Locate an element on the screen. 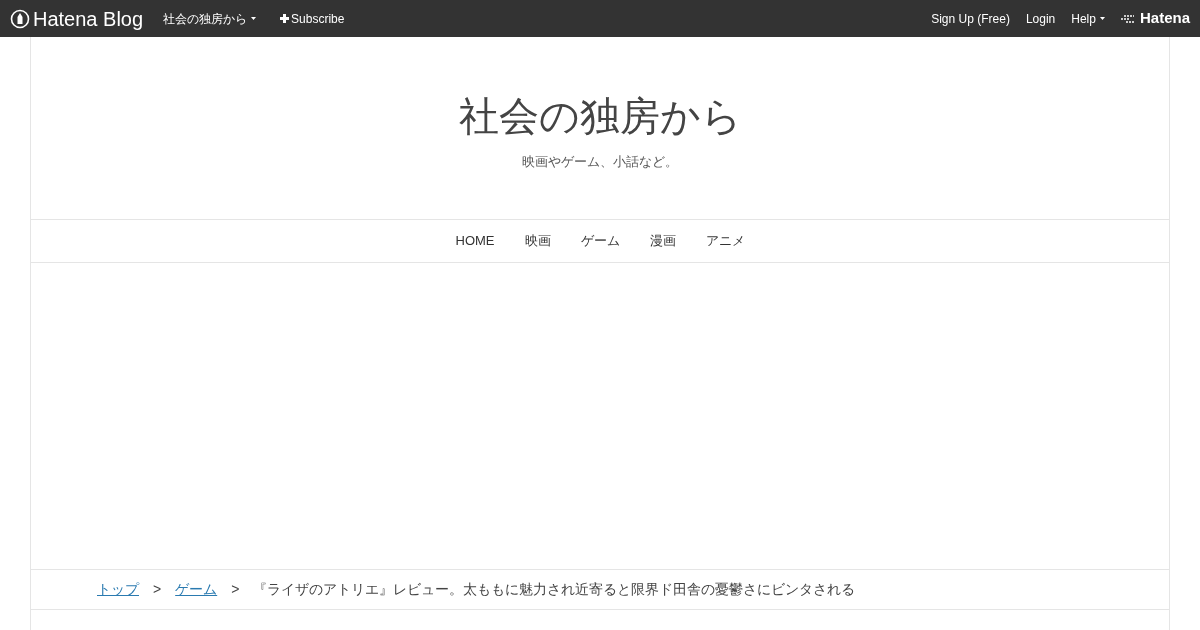 The image size is (1200, 630). hatena-logo: Hatena is located at coordinates (1155, 18).